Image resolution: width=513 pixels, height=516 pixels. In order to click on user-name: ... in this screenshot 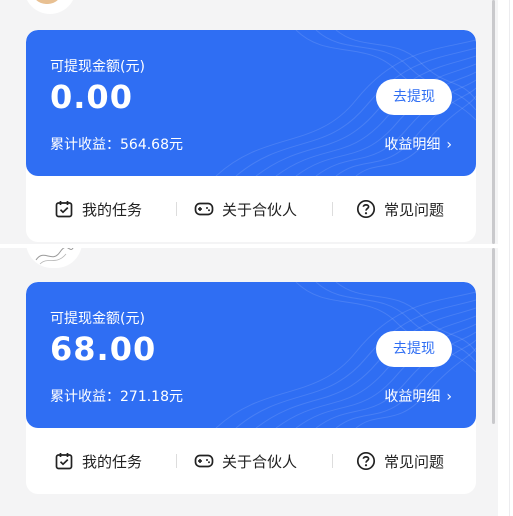, I will do `click(106, 251)`.